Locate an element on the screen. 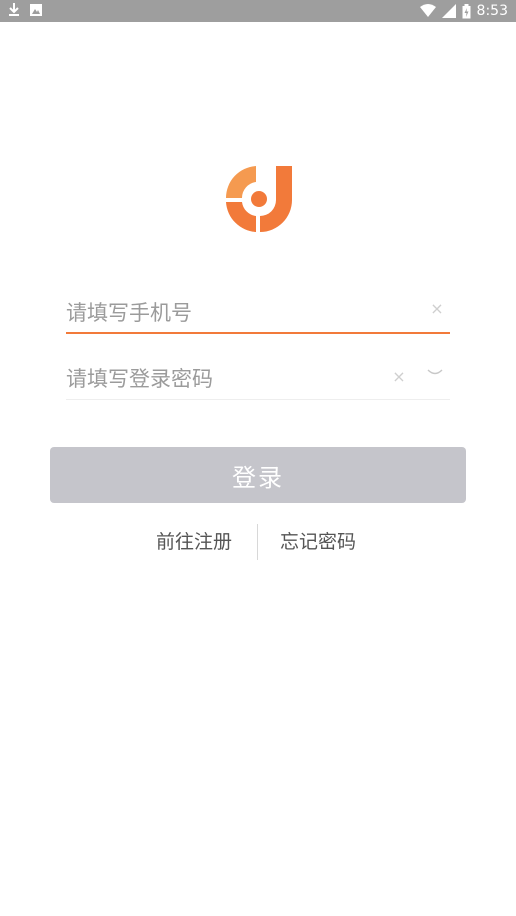  phone-input is located at coordinates (226, 313).